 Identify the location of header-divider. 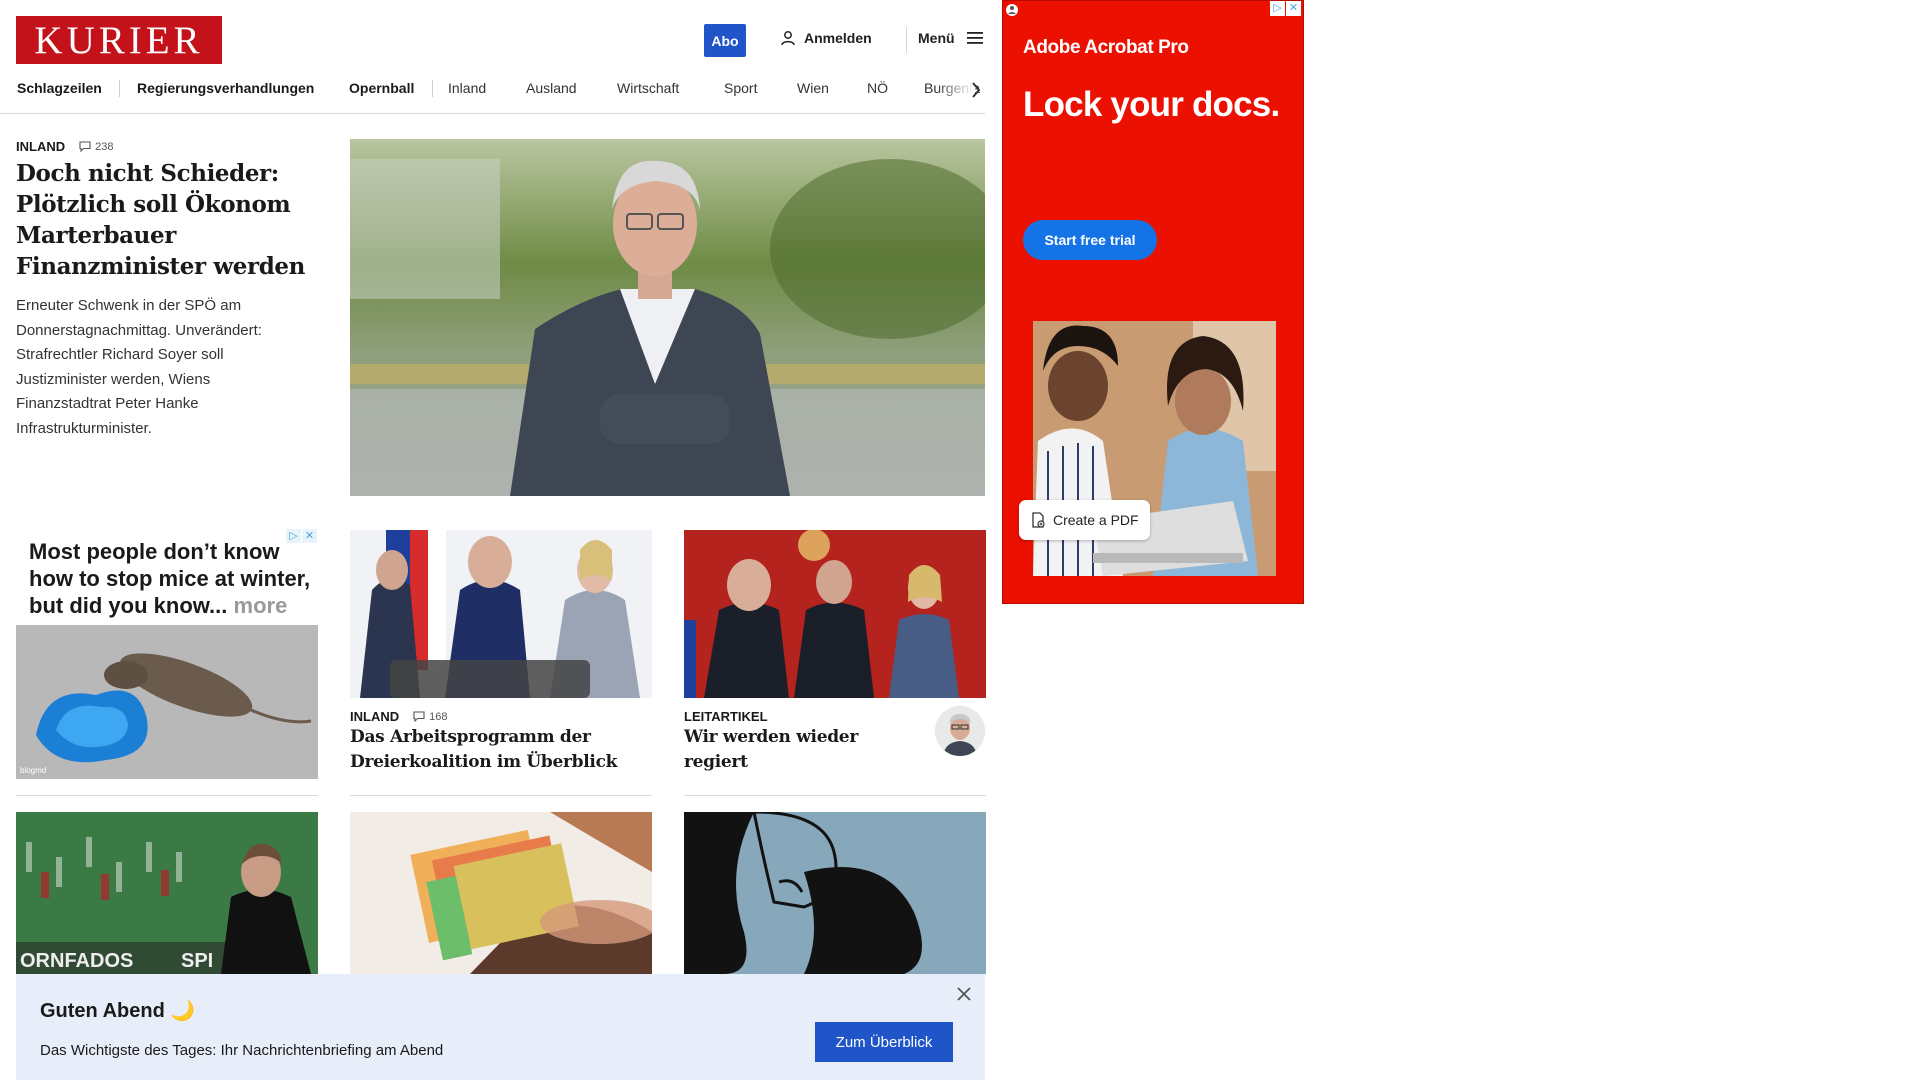
(906, 40).